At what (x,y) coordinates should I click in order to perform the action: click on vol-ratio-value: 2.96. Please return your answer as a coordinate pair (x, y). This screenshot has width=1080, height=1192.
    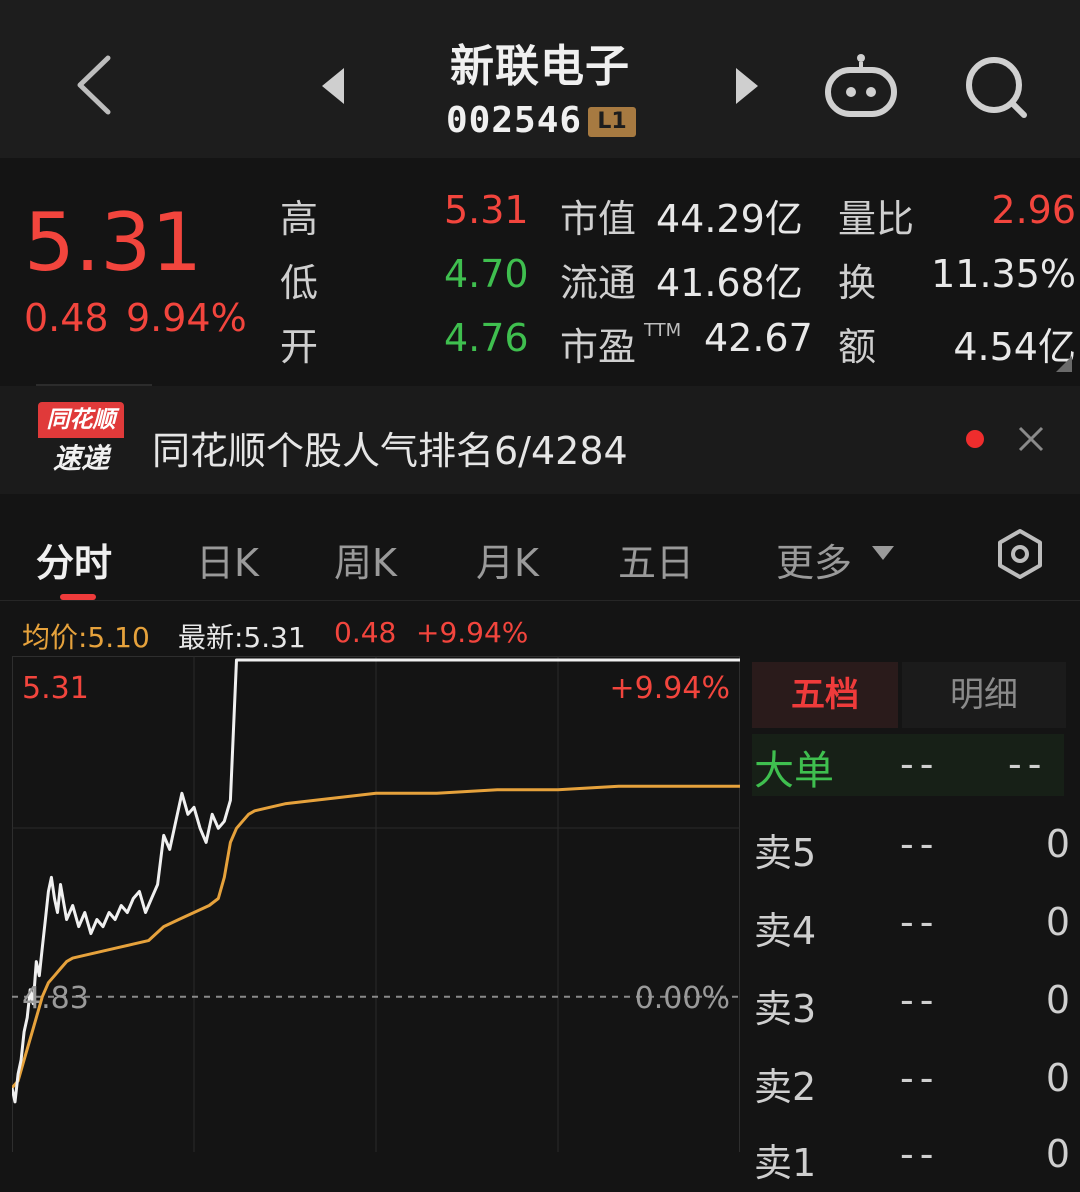
    Looking at the image, I should click on (1033, 210).